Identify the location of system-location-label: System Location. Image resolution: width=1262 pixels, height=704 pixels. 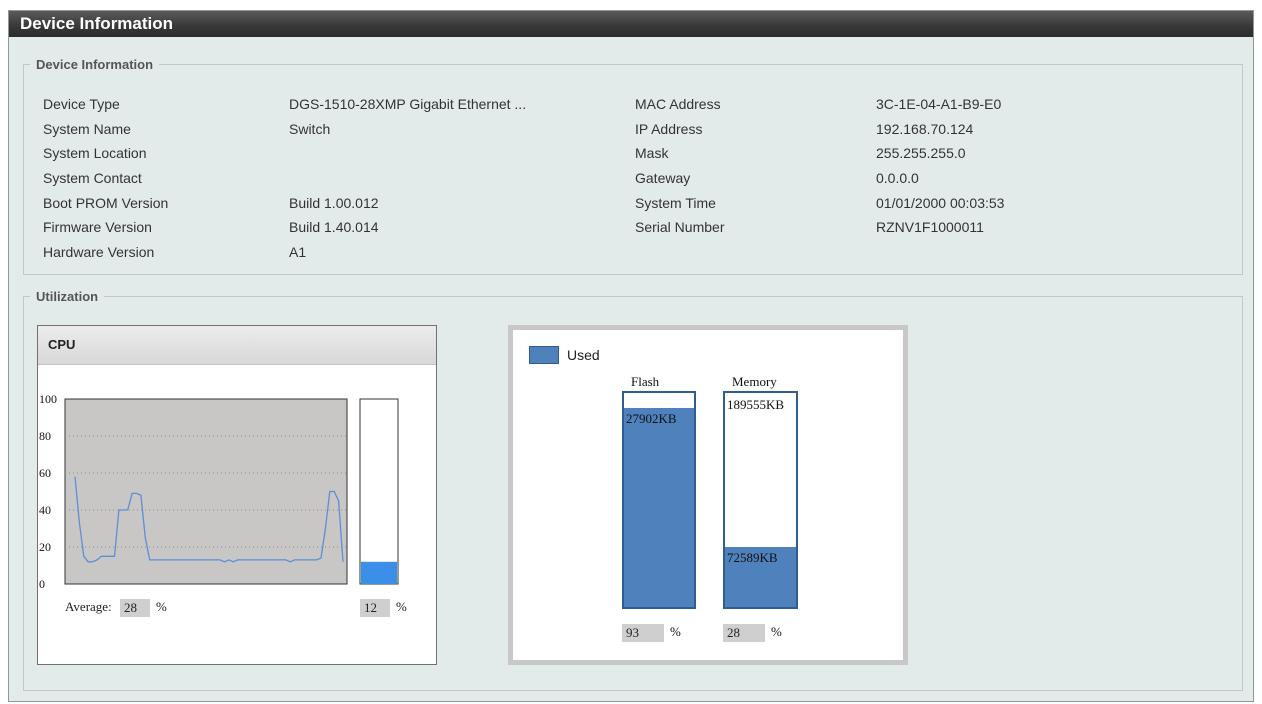
(95, 153).